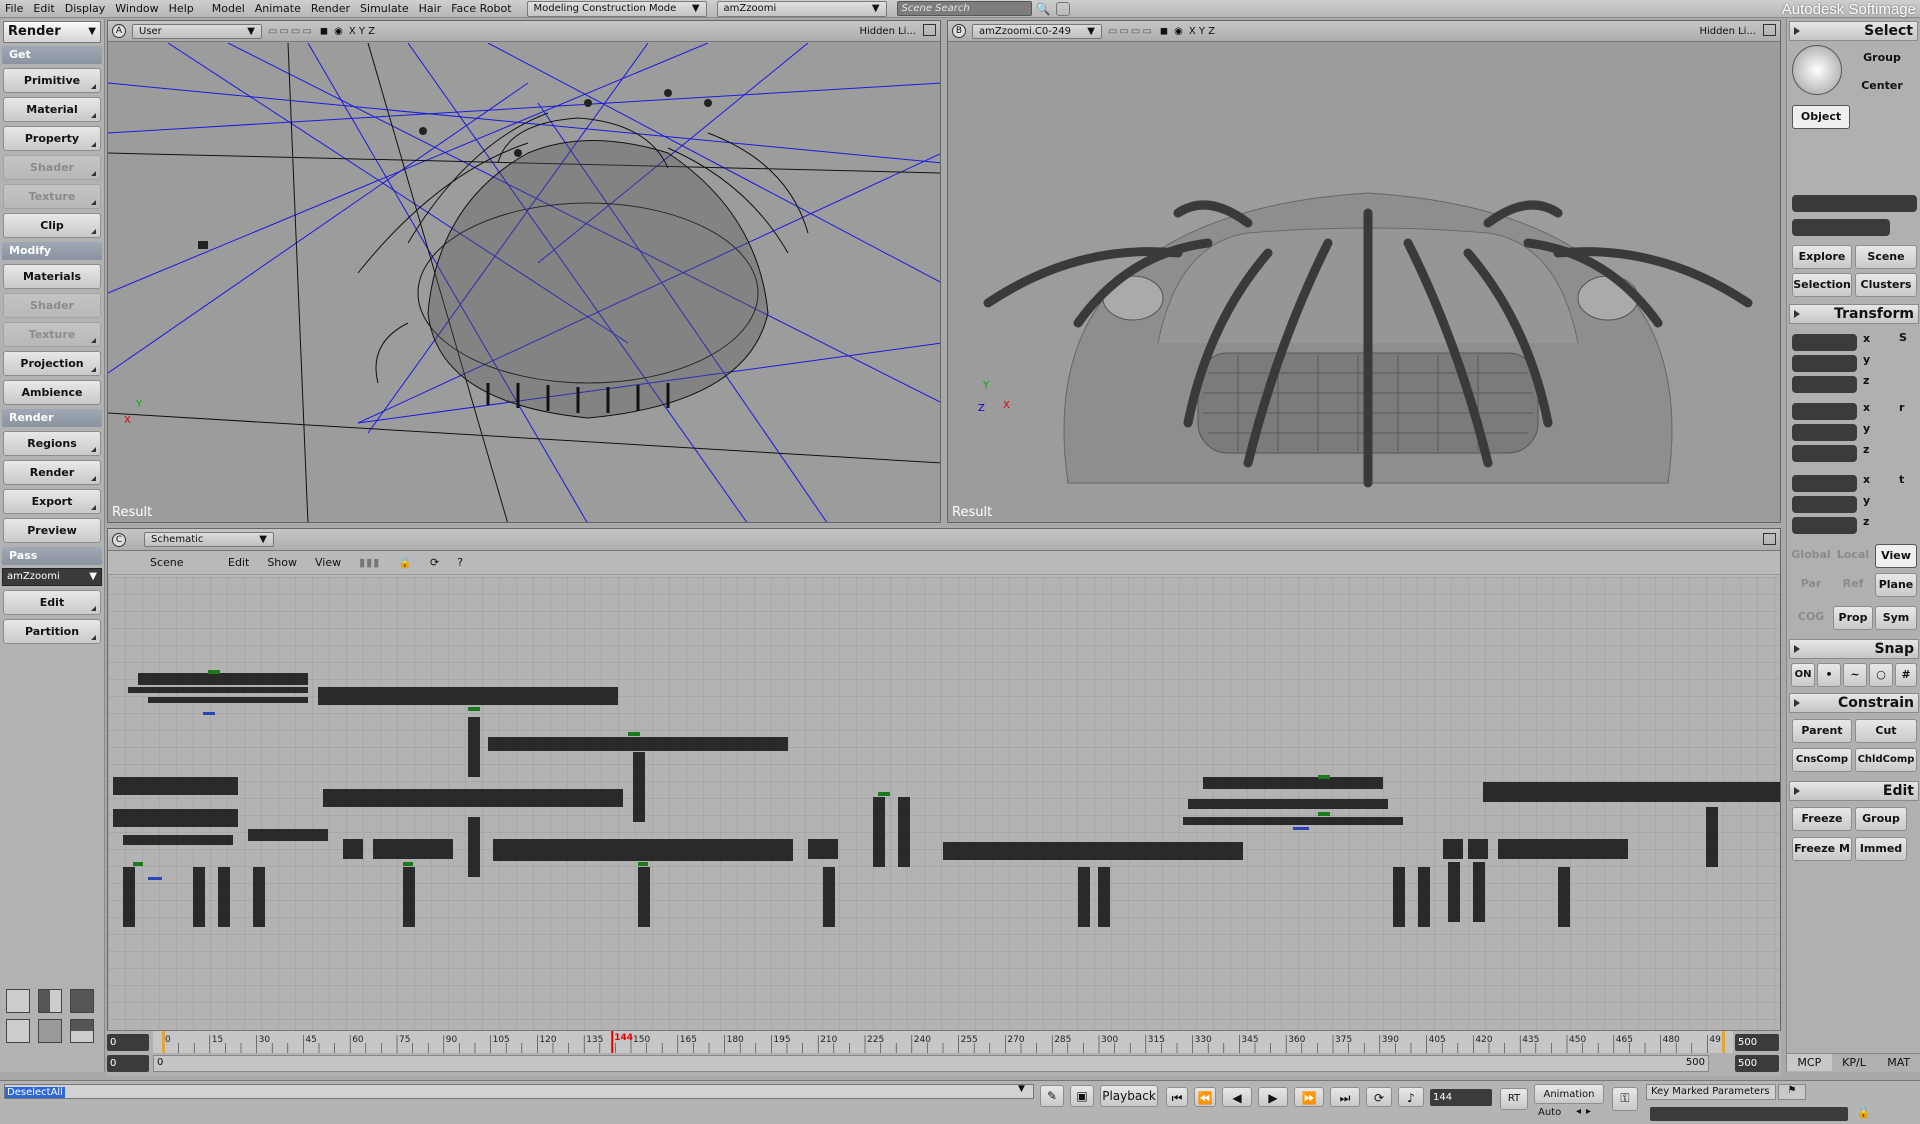  I want to click on selection-filter-field, so click(1841, 227).